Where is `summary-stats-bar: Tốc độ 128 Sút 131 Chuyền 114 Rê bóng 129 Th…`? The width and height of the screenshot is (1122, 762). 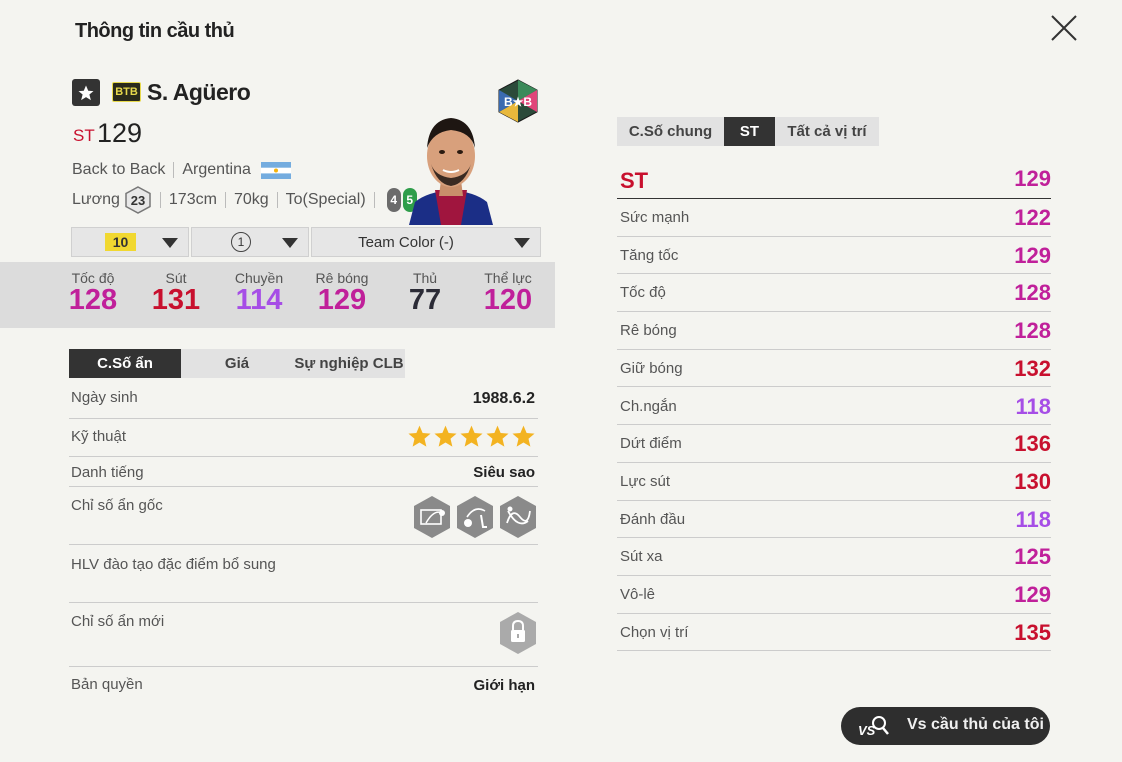 summary-stats-bar: Tốc độ 128 Sút 131 Chuyền 114 Rê bóng 129 Th… is located at coordinates (277, 295).